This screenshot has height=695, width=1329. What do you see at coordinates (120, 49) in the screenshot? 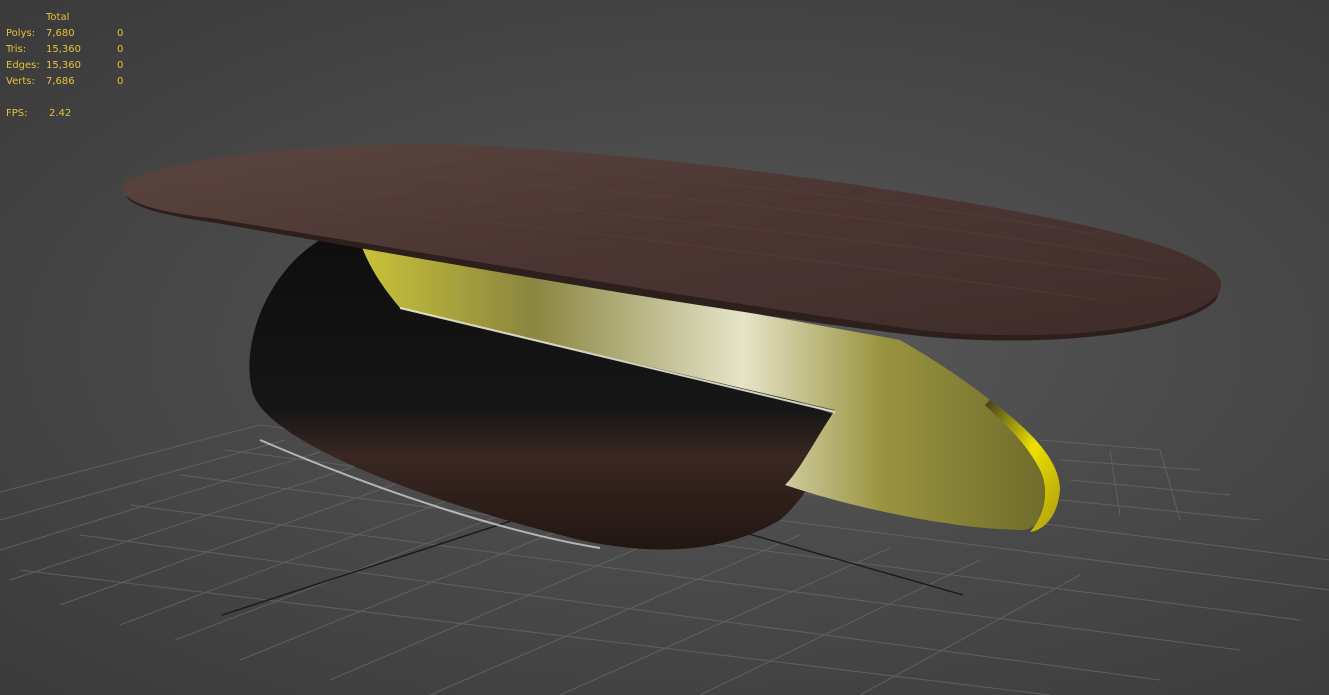
I see `stats-selected-tris: 0` at bounding box center [120, 49].